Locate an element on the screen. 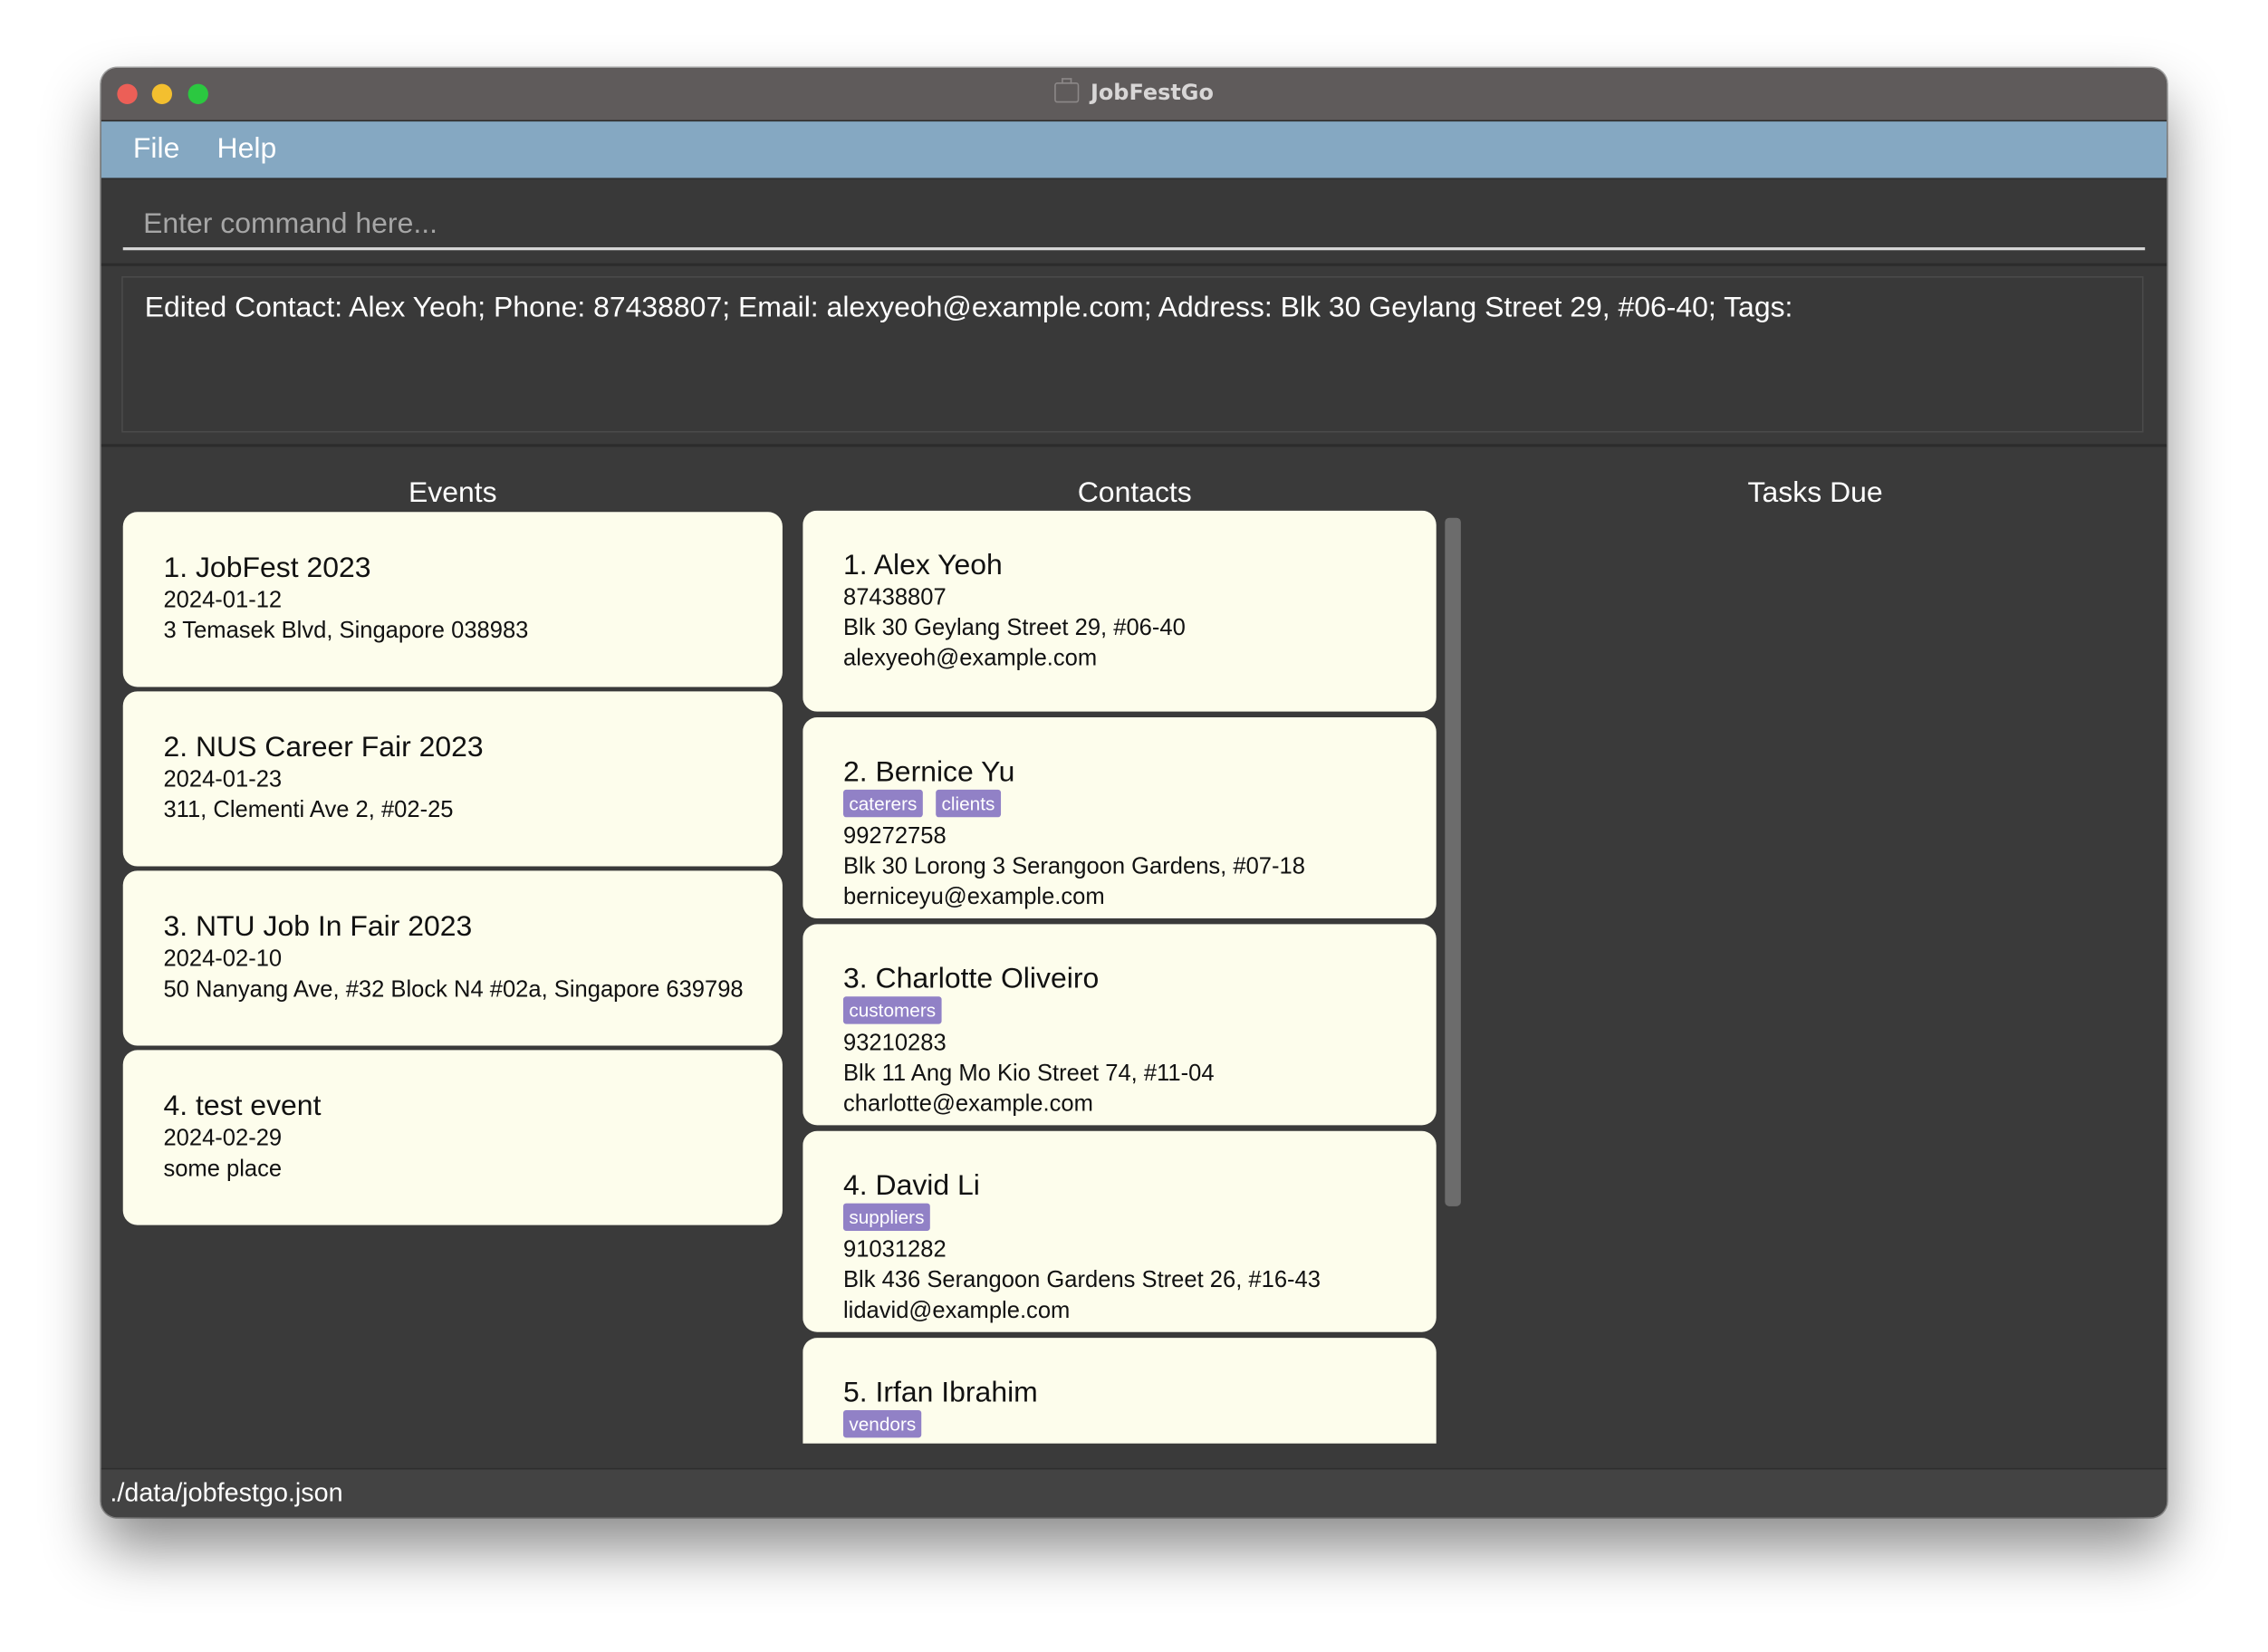 Image resolution: width=2268 pixels, height=1652 pixels. contacts-scrollbar is located at coordinates (1453, 861).